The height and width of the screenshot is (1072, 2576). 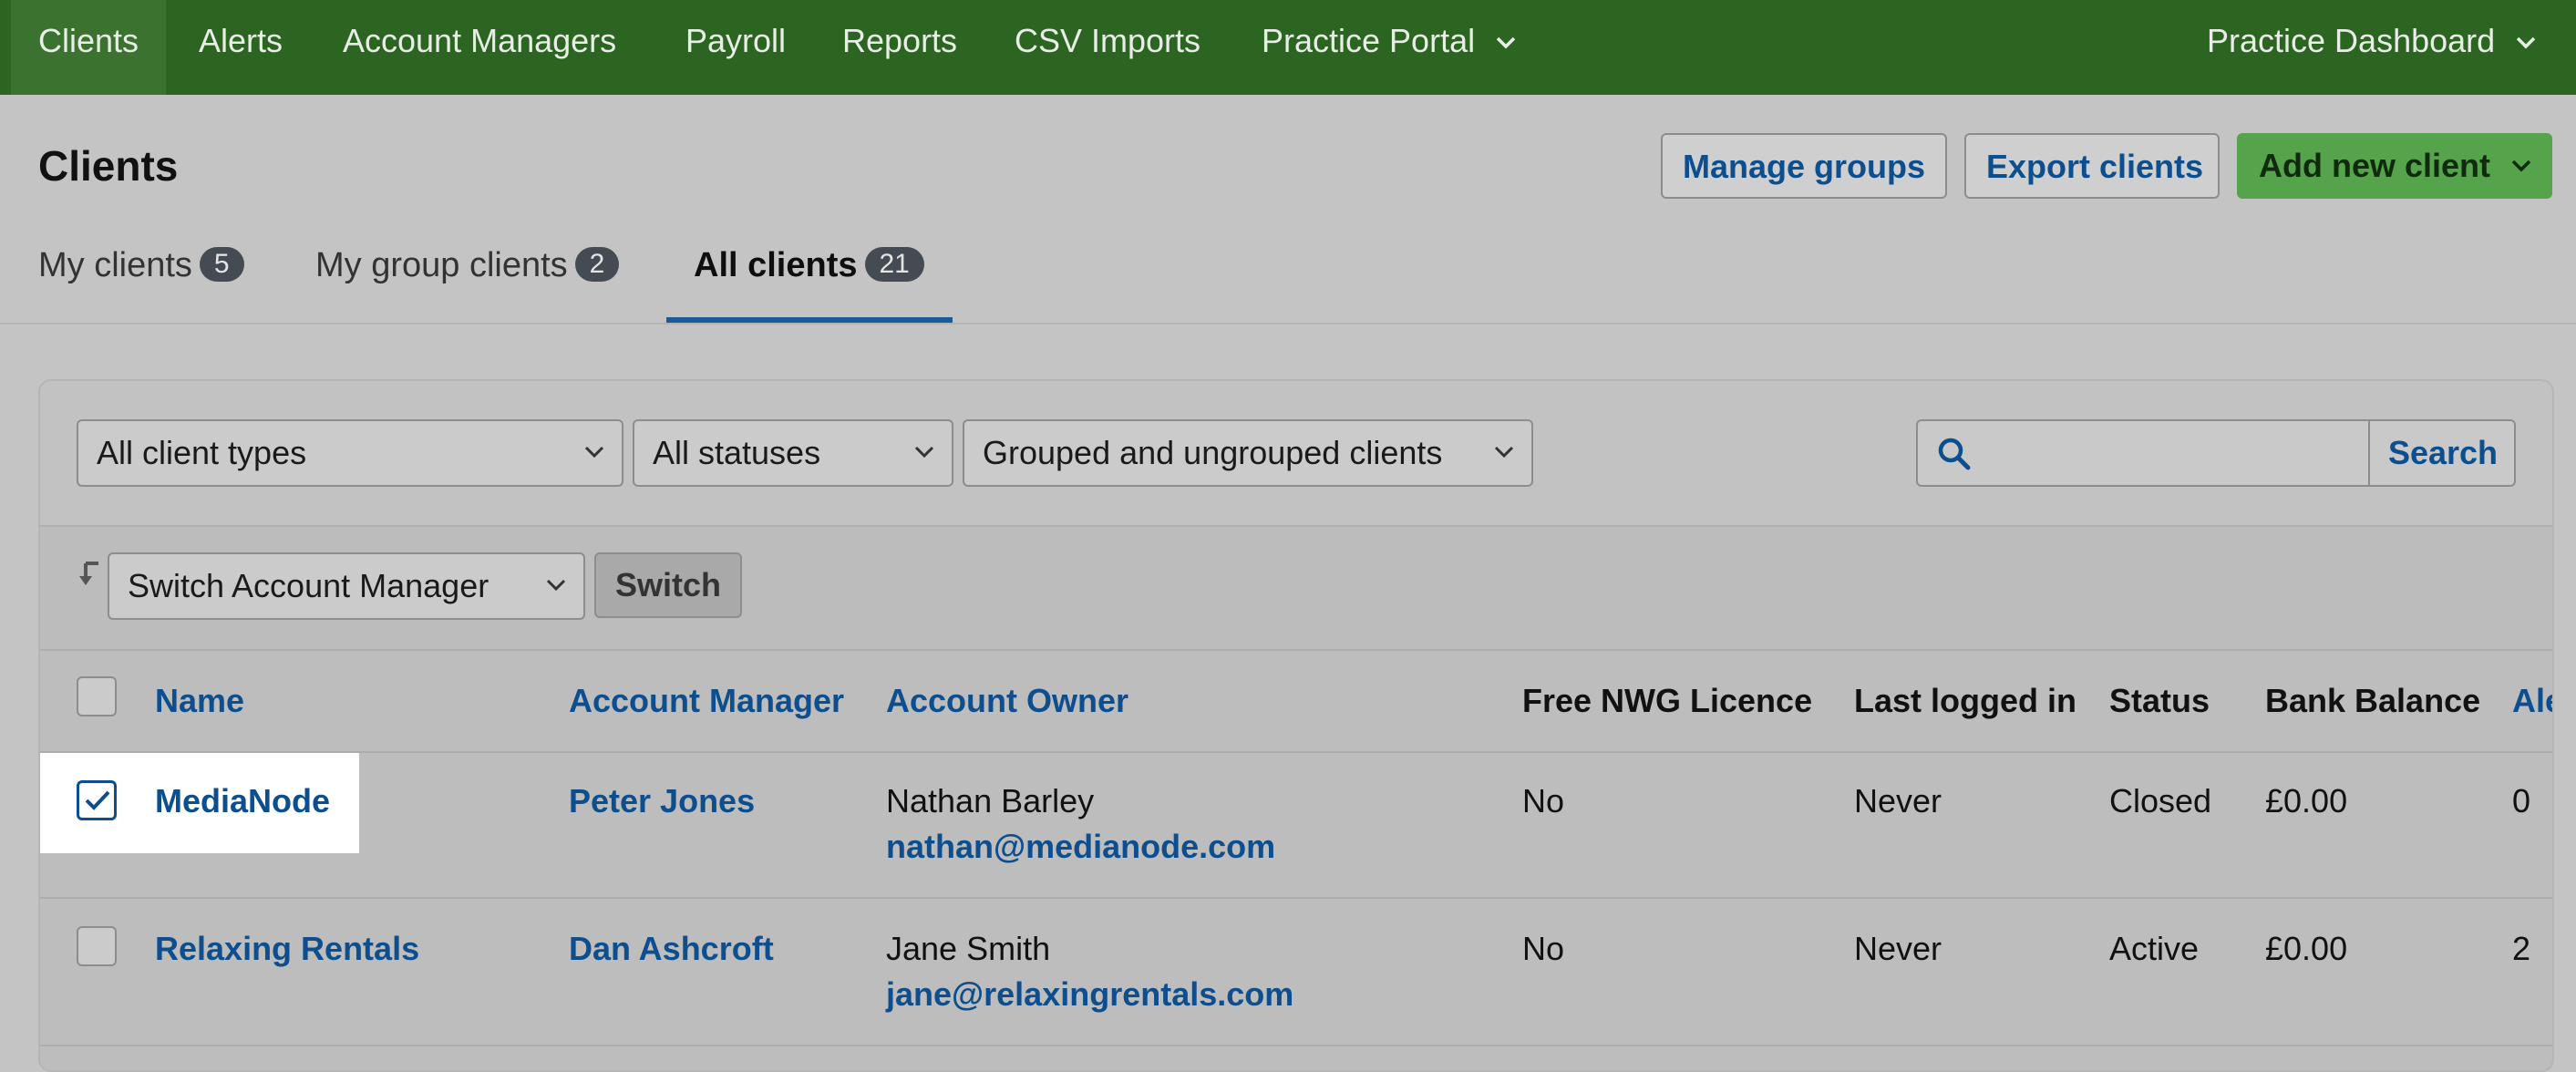 What do you see at coordinates (88, 573) in the screenshot?
I see `corner-arrow-icon` at bounding box center [88, 573].